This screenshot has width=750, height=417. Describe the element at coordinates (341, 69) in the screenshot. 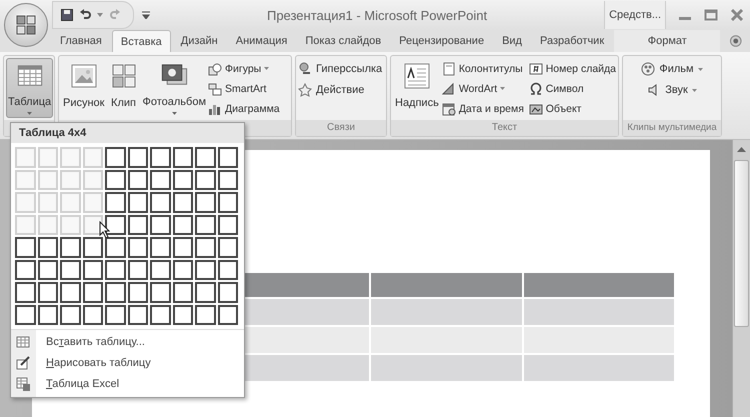

I see `ribbon-button: Гиперссылка` at that location.